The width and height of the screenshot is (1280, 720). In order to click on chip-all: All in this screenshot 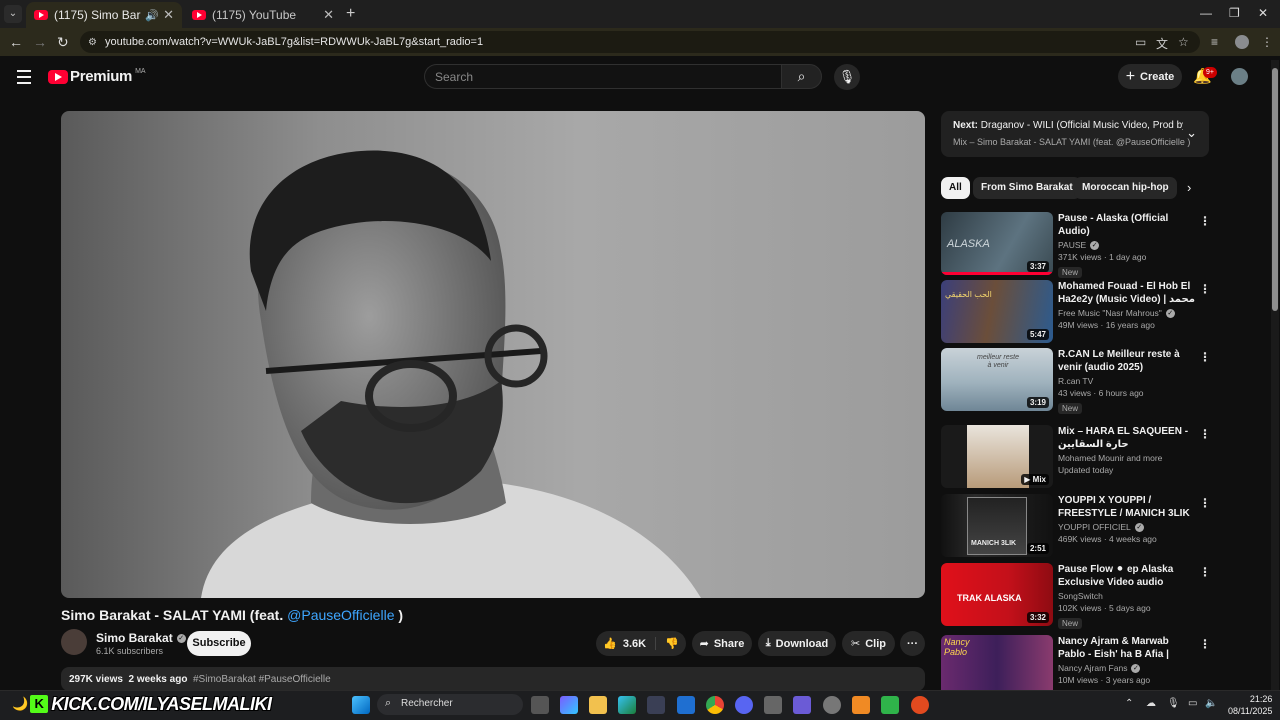, I will do `click(955, 188)`.